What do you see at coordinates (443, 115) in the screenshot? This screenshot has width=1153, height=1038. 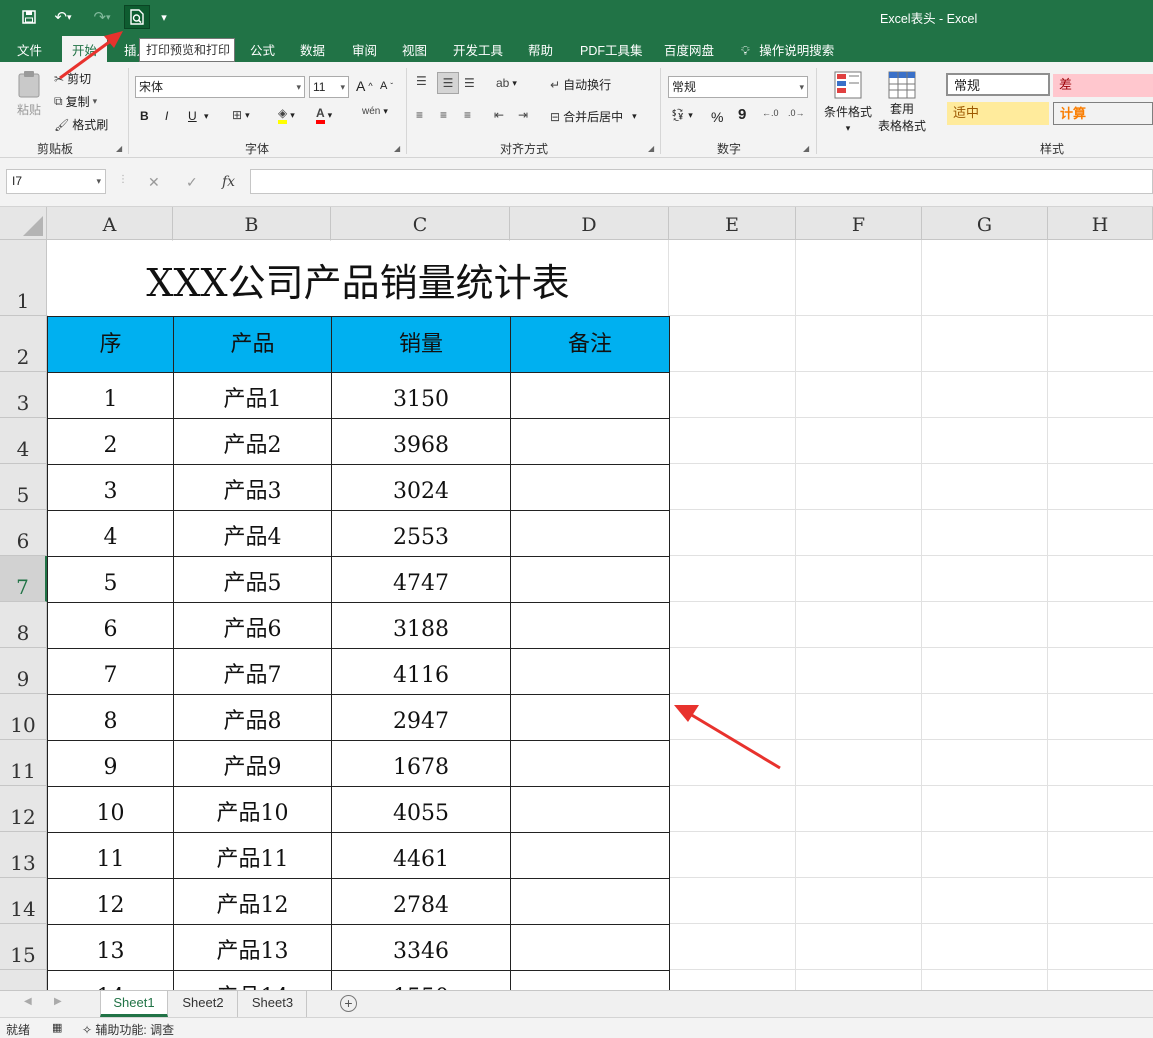 I see `align-center-button: ≡` at bounding box center [443, 115].